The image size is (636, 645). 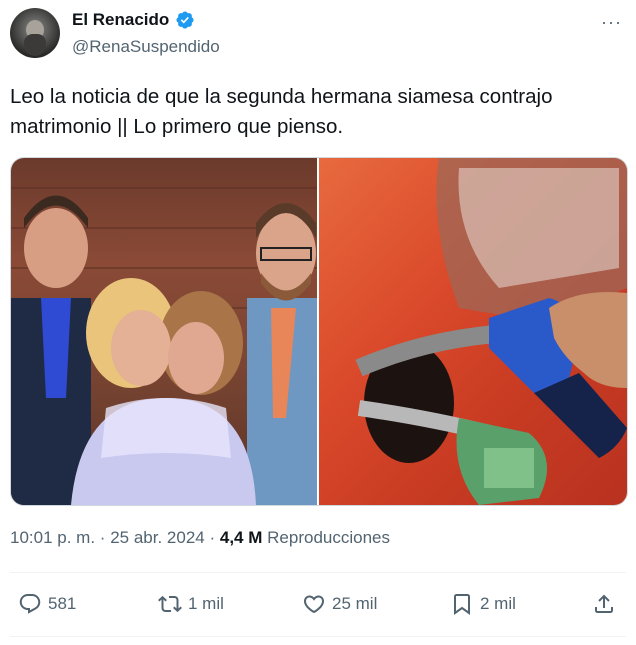 I want to click on avatar, so click(x=35, y=33).